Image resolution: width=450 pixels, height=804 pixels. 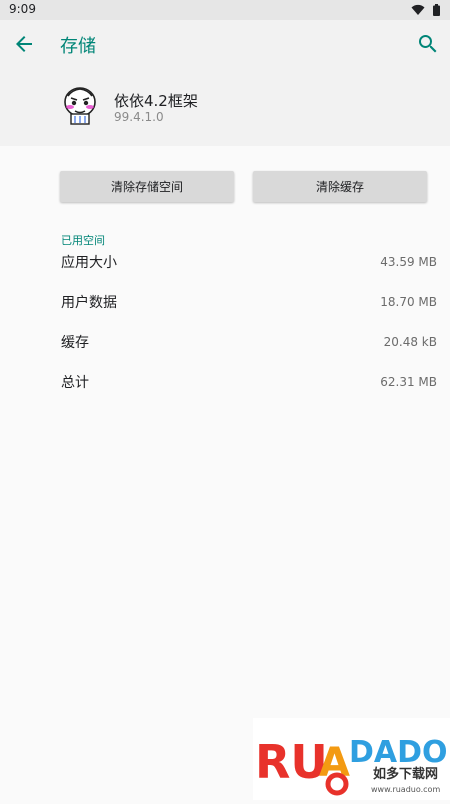 What do you see at coordinates (139, 117) in the screenshot?
I see `app-version: 99.4.1.0` at bounding box center [139, 117].